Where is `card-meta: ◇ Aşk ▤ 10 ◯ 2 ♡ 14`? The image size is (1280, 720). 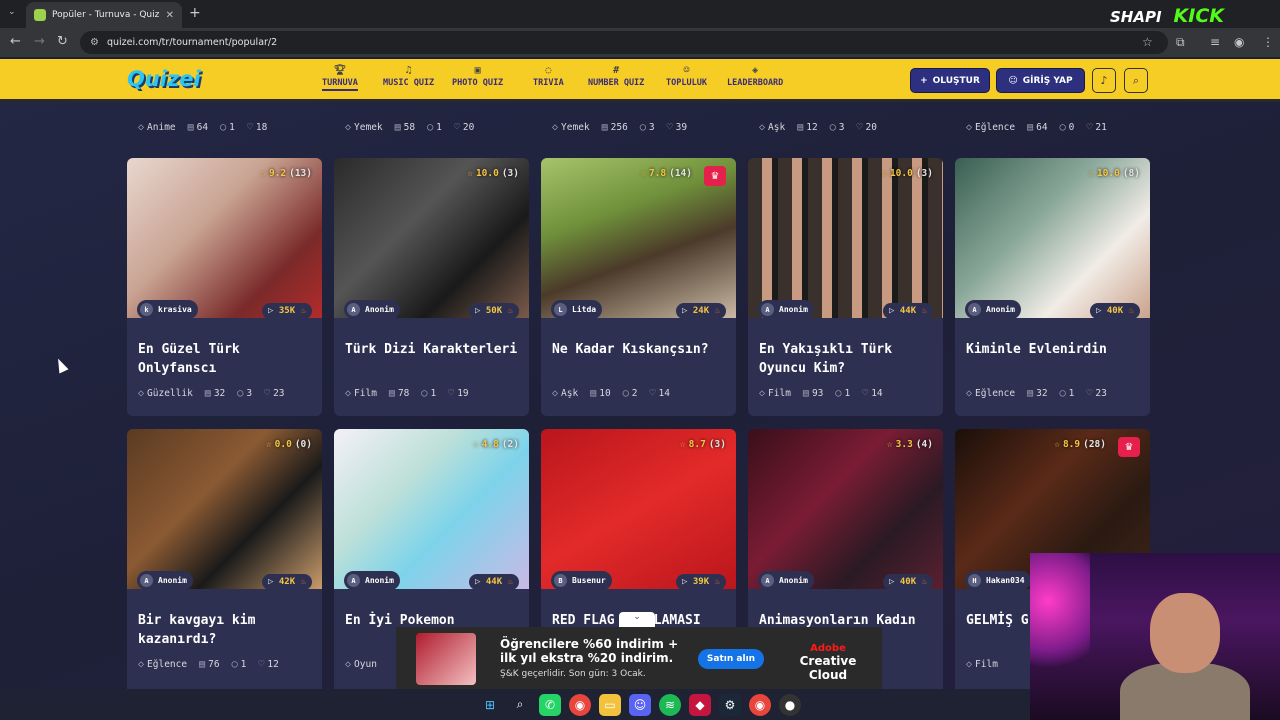
card-meta: ◇ Aşk ▤ 10 ◯ 2 ♡ 14 is located at coordinates (638, 393).